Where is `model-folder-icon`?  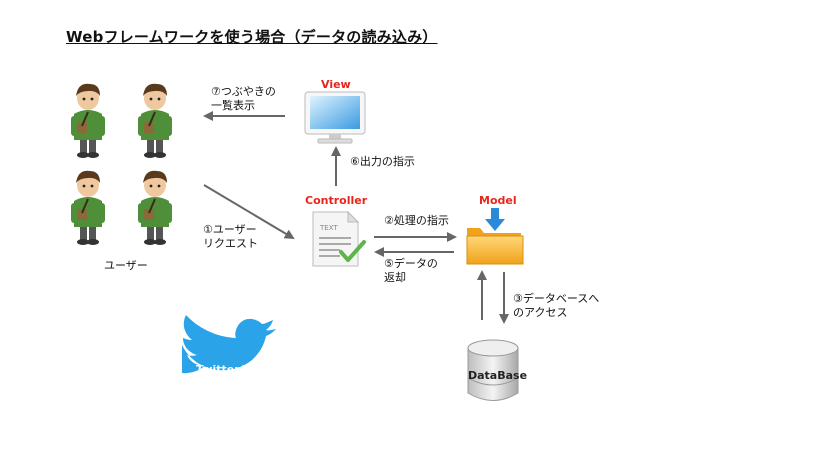 model-folder-icon is located at coordinates (495, 236).